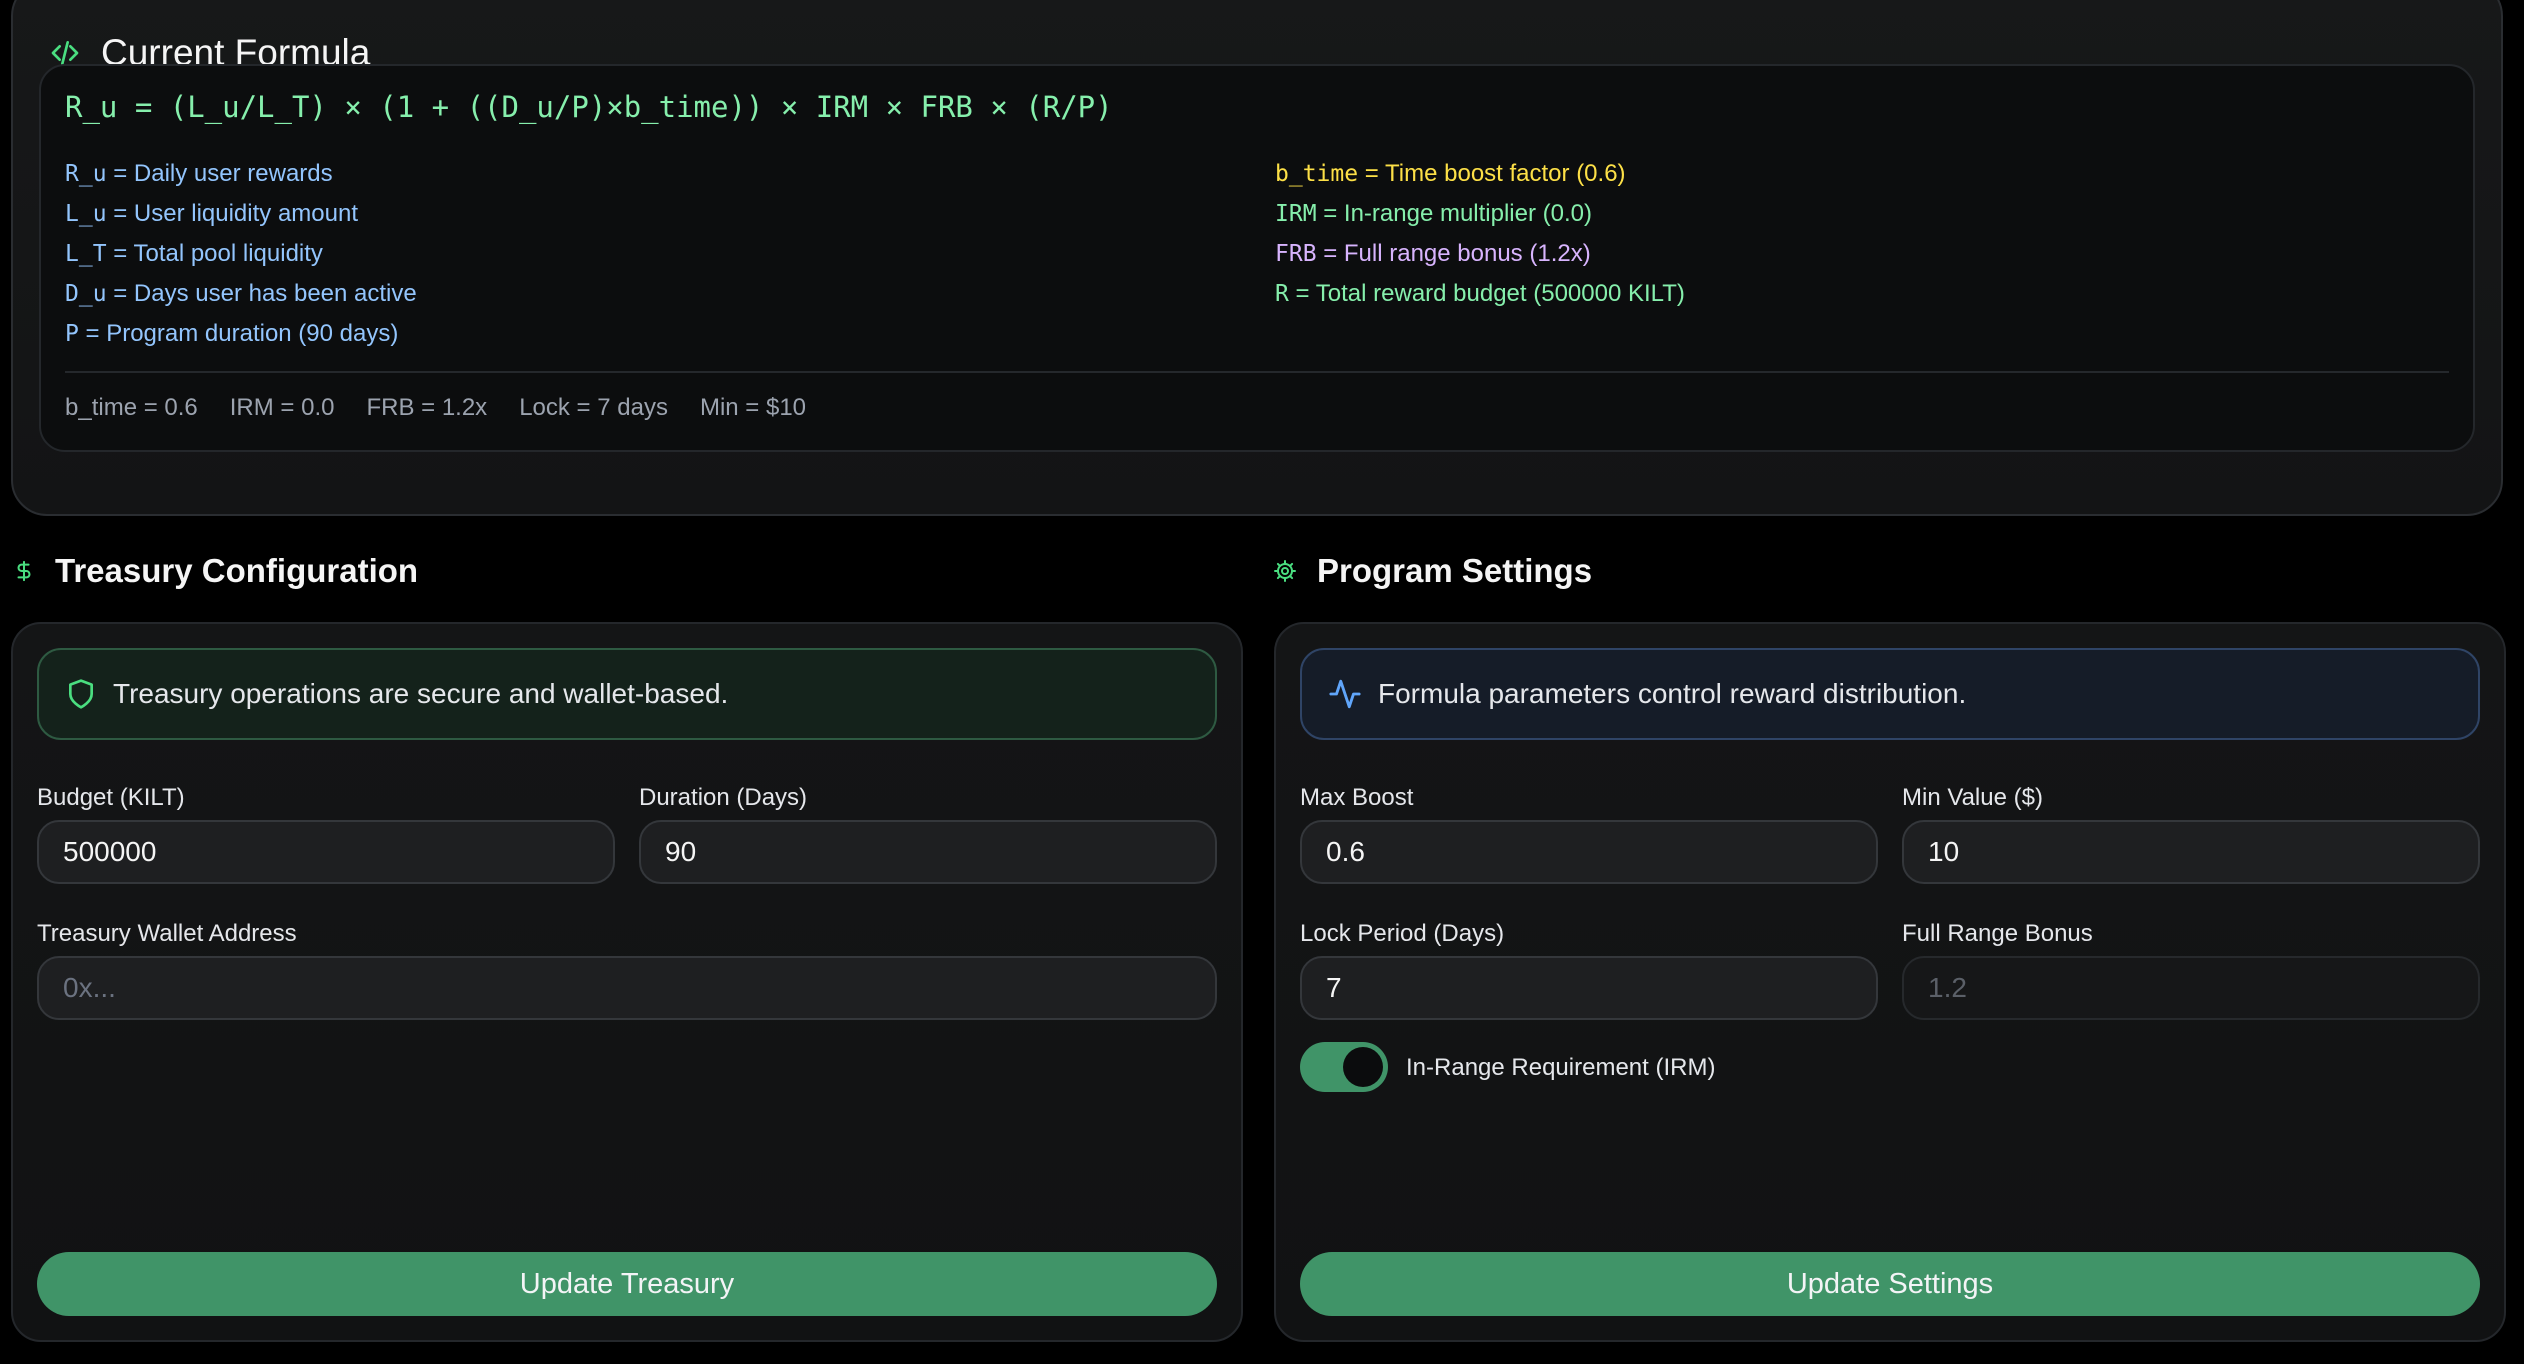  Describe the element at coordinates (753, 407) in the screenshot. I see `summary-min: Min = $10` at that location.